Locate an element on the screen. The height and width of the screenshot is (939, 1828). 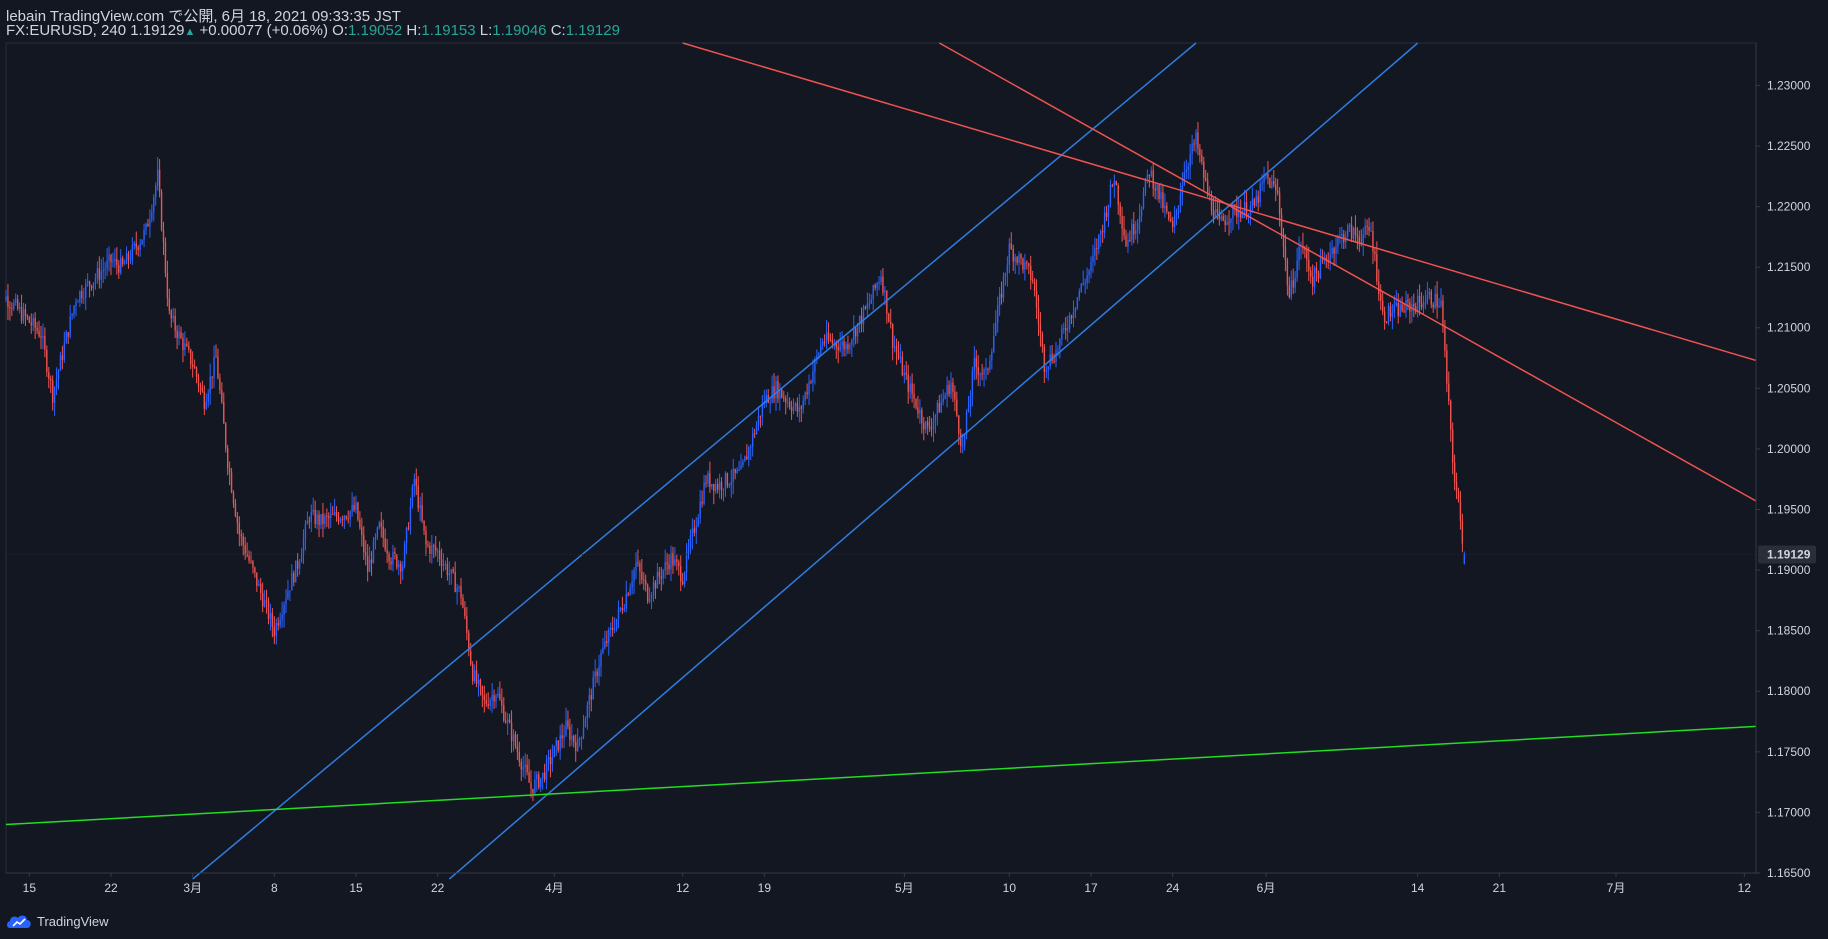
footer-brand: TradingView is located at coordinates (57, 921).